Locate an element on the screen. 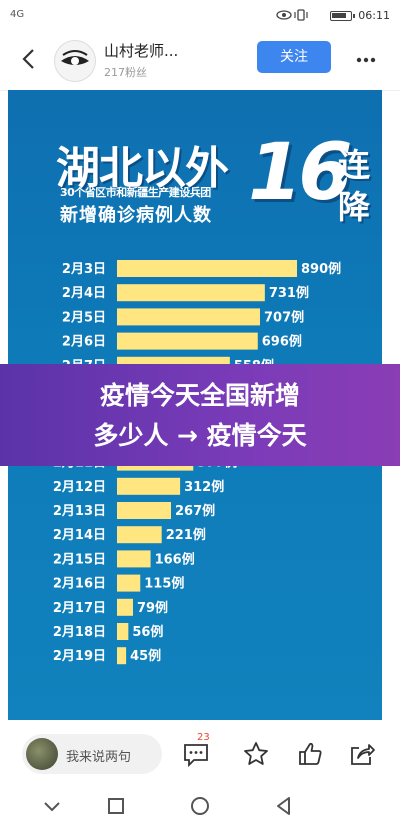 The image size is (400, 830). thumbs-up-icon is located at coordinates (310, 753).